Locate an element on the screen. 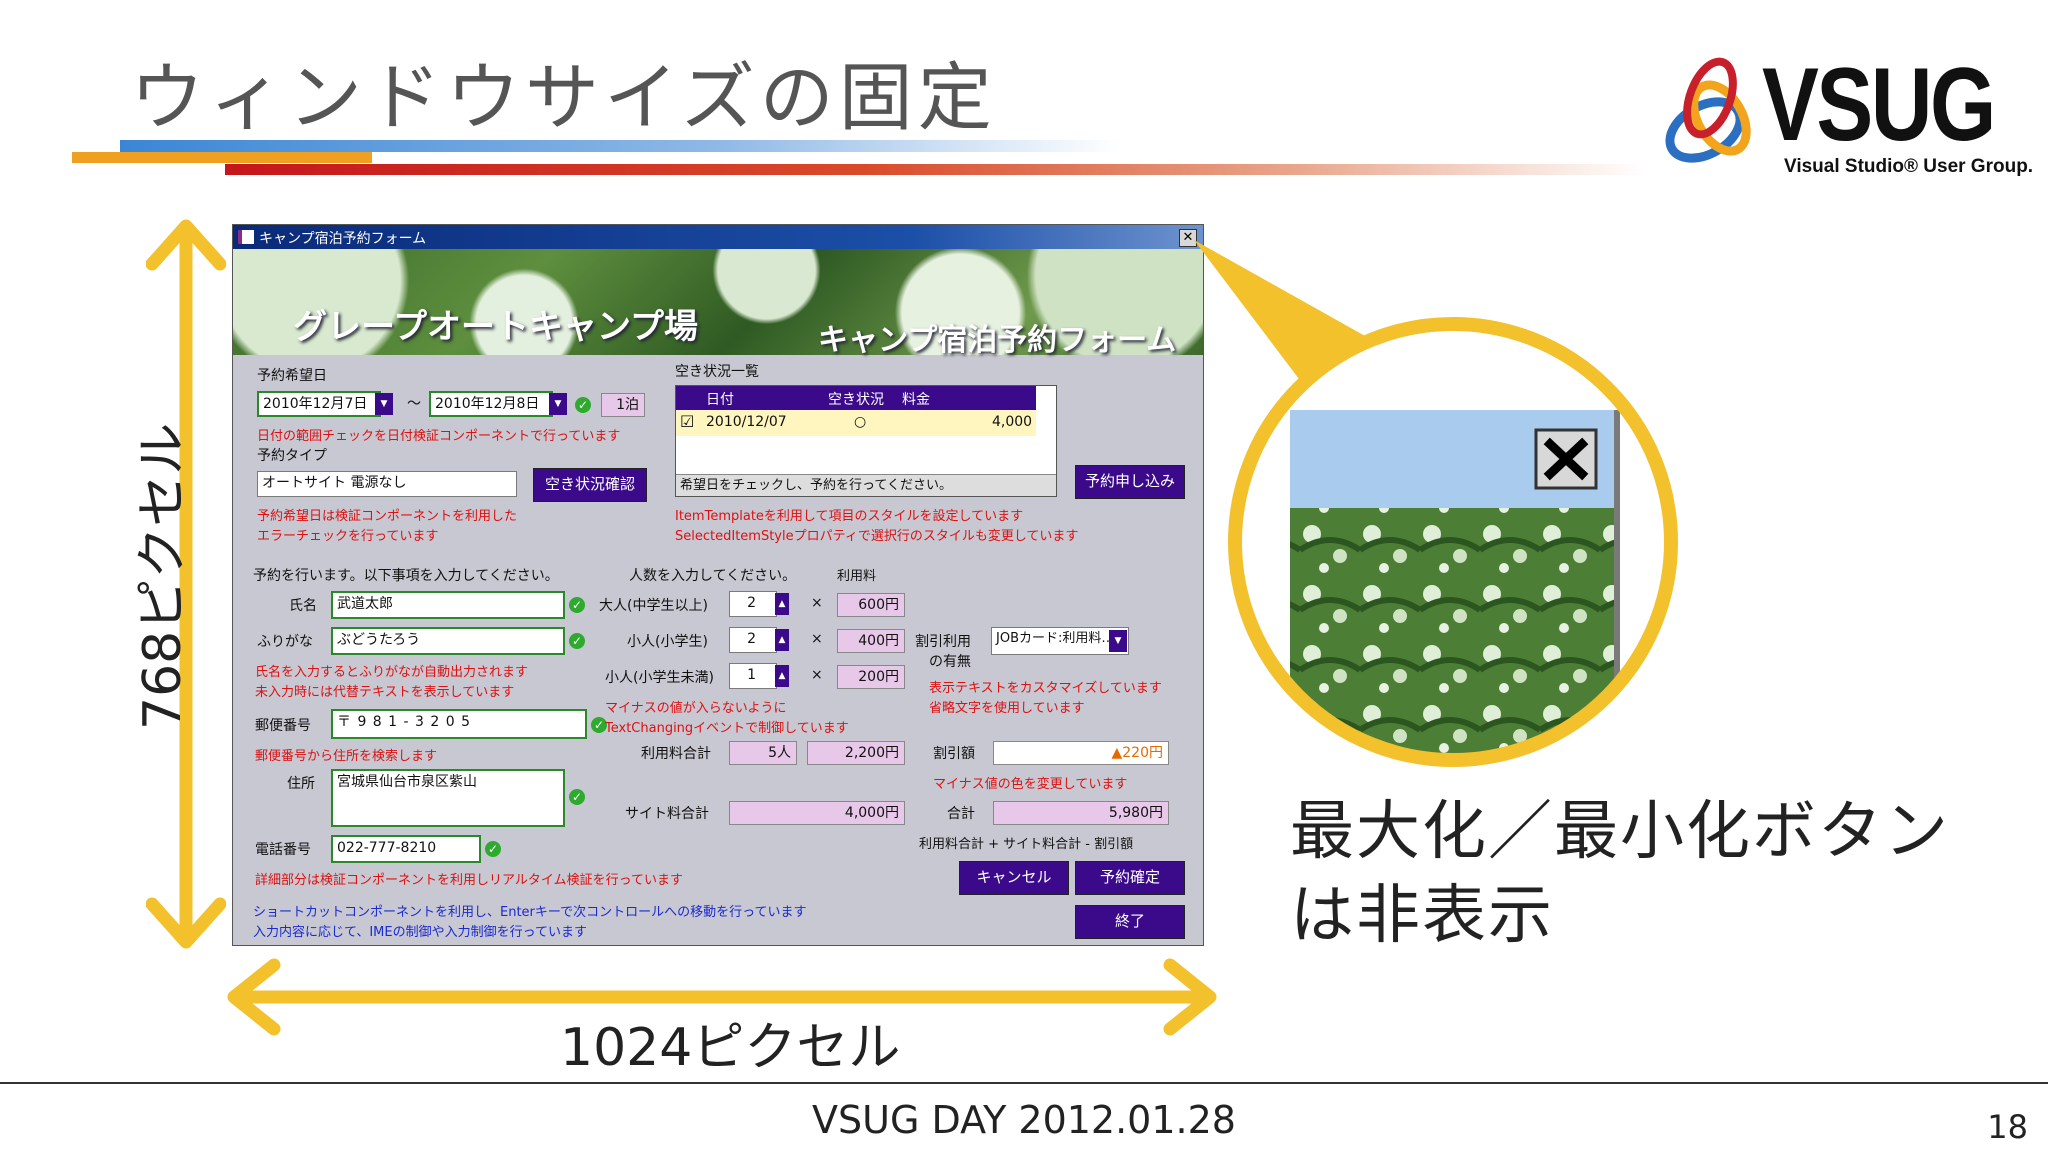 The image size is (2048, 1152). title-underline-red is located at coordinates (935, 169).